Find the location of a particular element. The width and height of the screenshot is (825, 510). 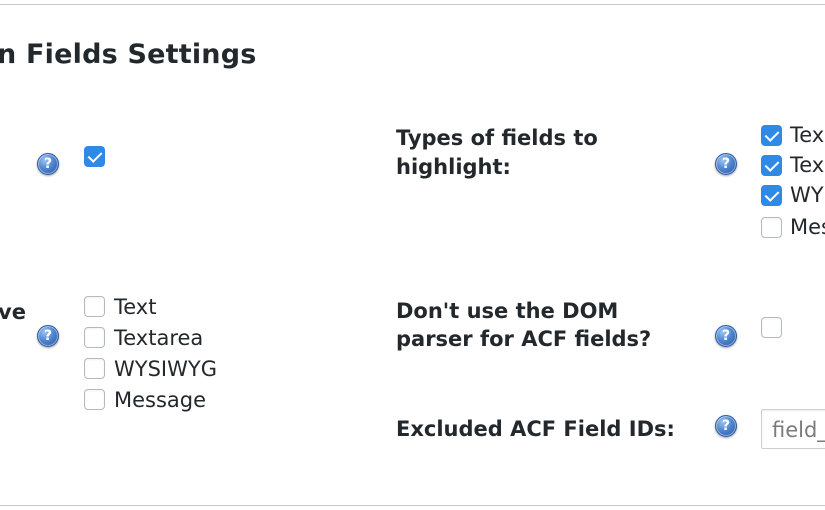

section-title: n Fields Settings is located at coordinates (128, 54).